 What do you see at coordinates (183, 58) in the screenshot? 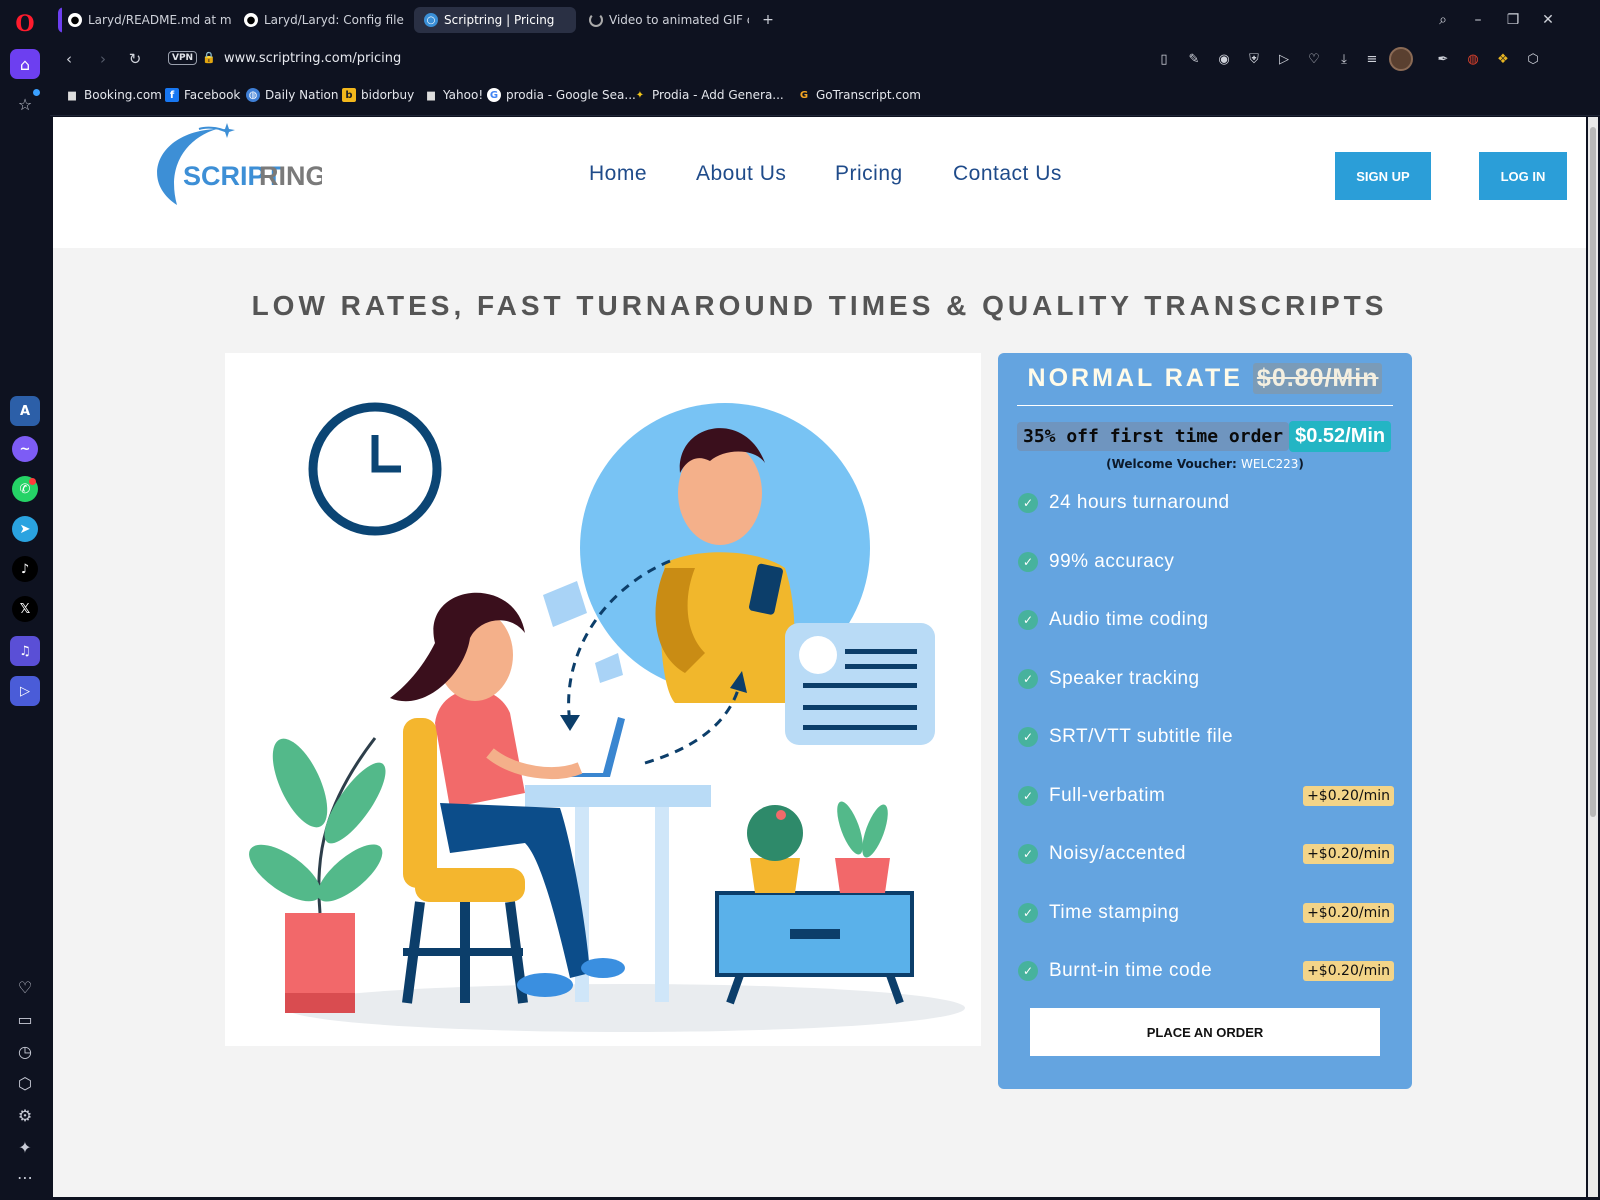
I see `vpn-badge: VPN` at bounding box center [183, 58].